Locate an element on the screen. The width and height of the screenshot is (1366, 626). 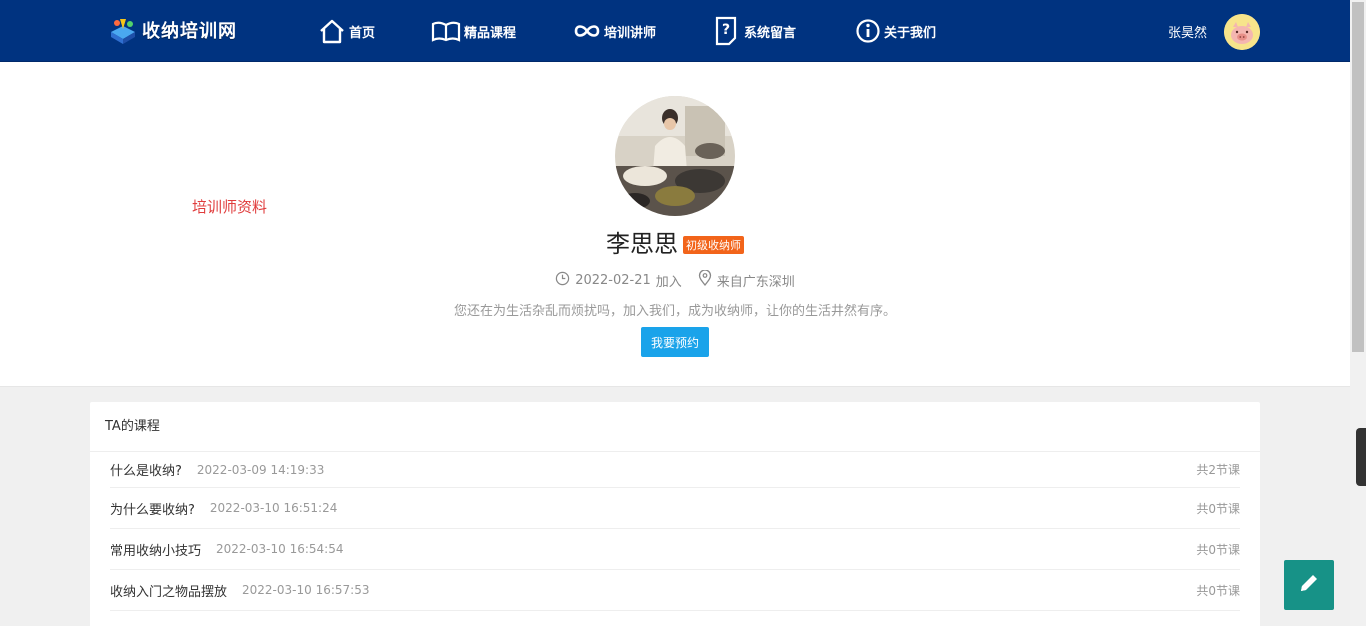
course-count: 共2节课 is located at coordinates (1218, 470).